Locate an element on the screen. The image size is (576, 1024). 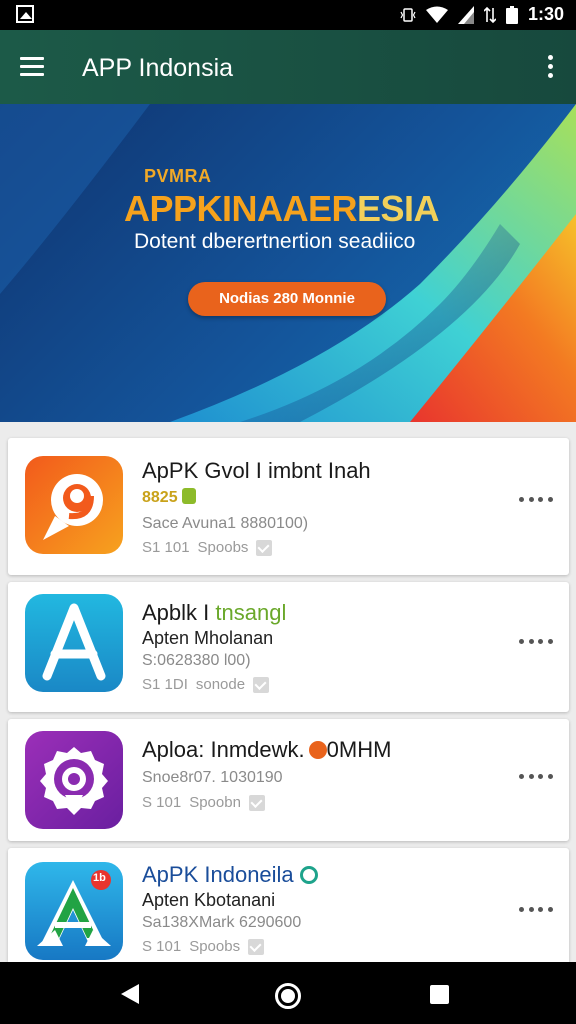
app-size: S 101 Spoobn is located at coordinates (203, 802).